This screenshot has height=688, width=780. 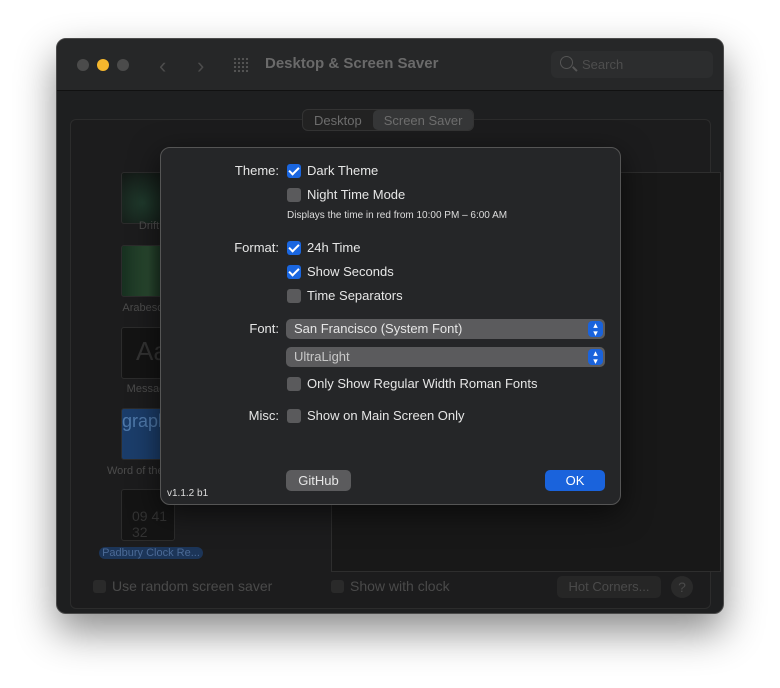 What do you see at coordinates (256, 247) in the screenshot?
I see `format-label: Format:` at bounding box center [256, 247].